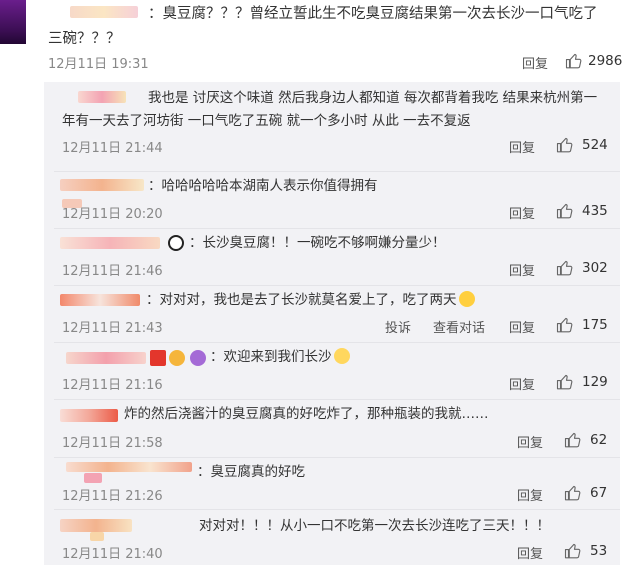 Image resolution: width=632 pixels, height=565 pixels. I want to click on list-item: ：长沙臭豆腐！！一碗吃不够啊嫌分量少！ 12月11日 21:46 回复 302, so click(332, 257).